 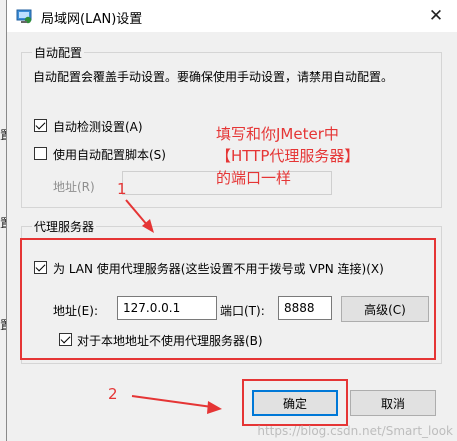 I want to click on watermark: https://blog.csdn.net/Smart_look, so click(x=355, y=431).